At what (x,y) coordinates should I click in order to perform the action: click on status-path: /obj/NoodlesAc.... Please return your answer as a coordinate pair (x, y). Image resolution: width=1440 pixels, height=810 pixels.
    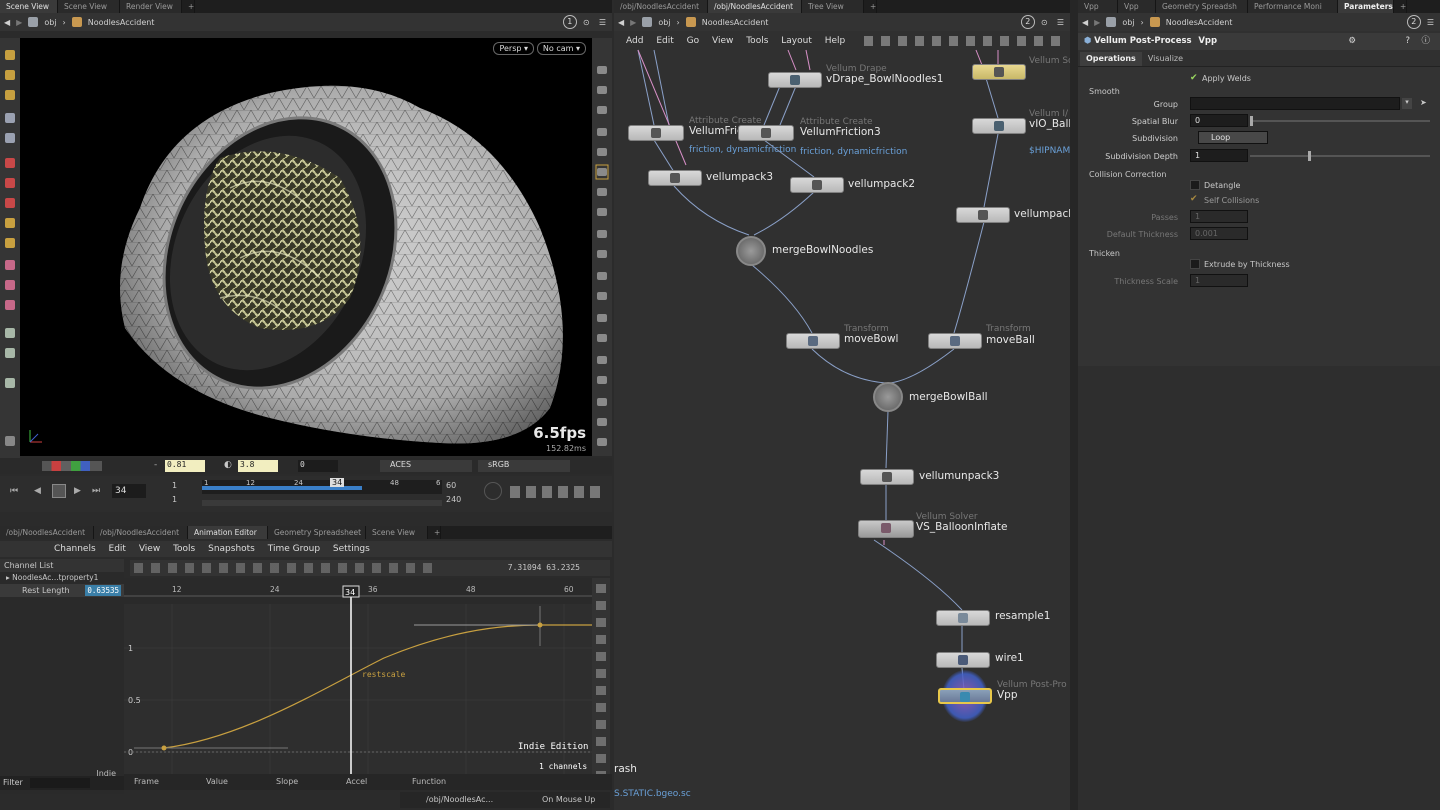
    Looking at the image, I should click on (459, 799).